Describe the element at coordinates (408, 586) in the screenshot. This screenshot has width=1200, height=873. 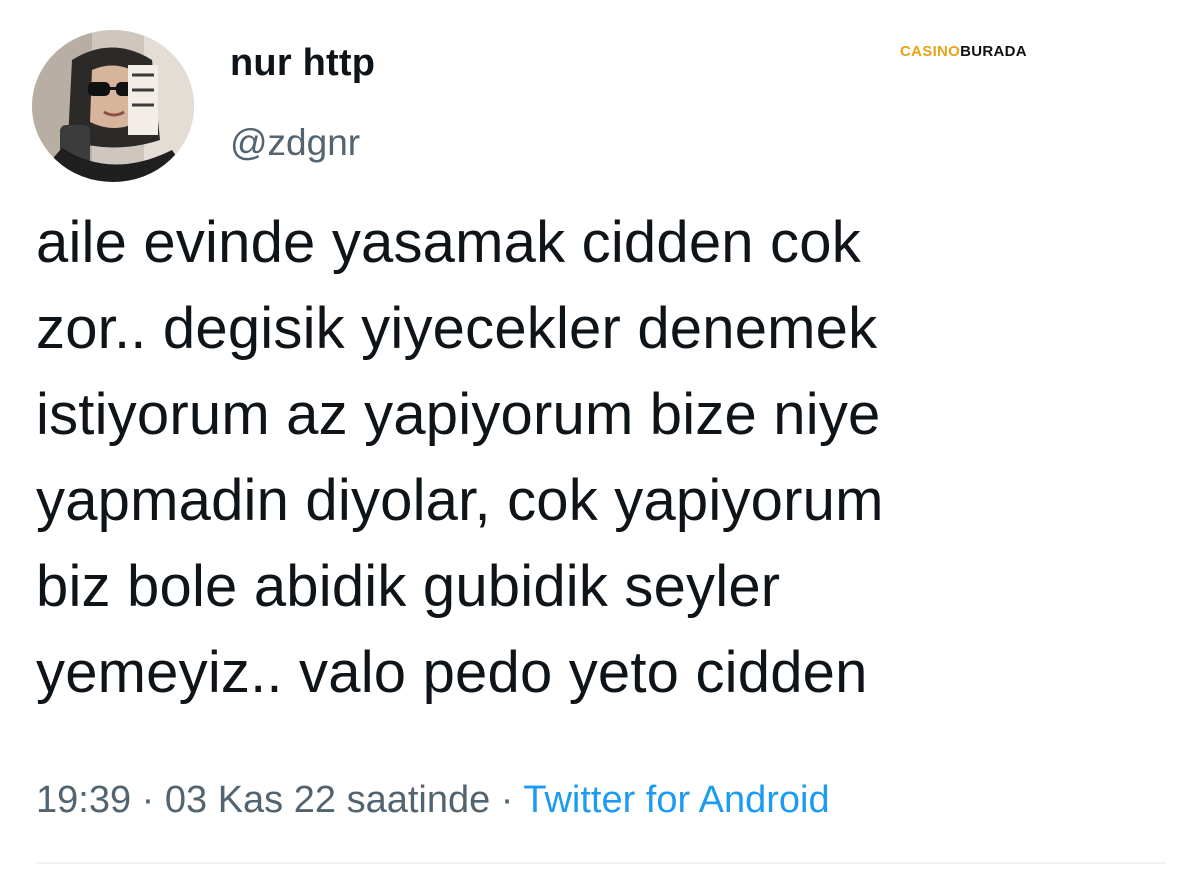
I see `tweet-text-line: biz bole abidik gubidik seyler` at that location.